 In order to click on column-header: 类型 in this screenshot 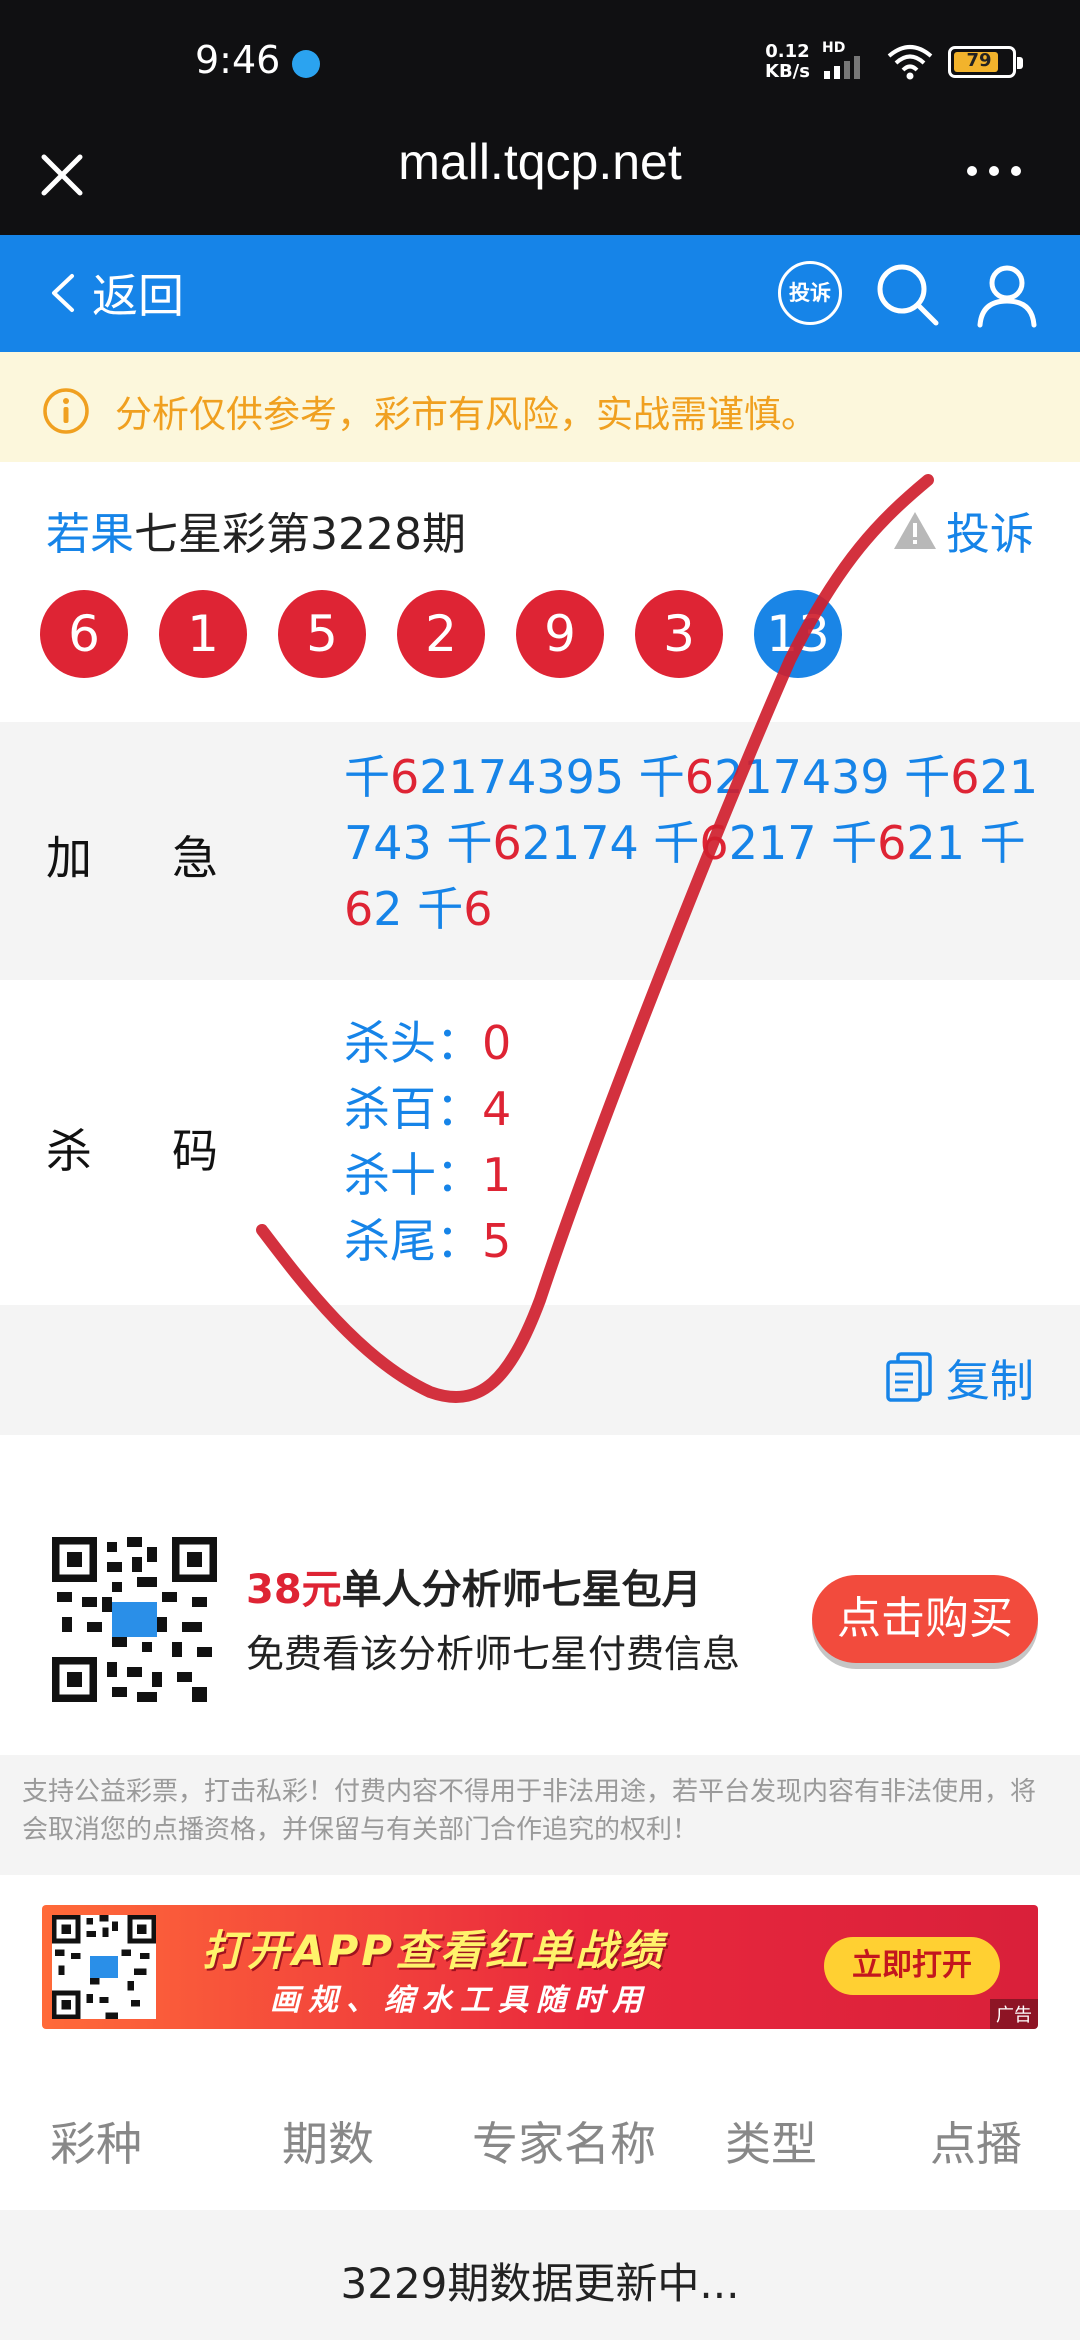, I will do `click(771, 2144)`.